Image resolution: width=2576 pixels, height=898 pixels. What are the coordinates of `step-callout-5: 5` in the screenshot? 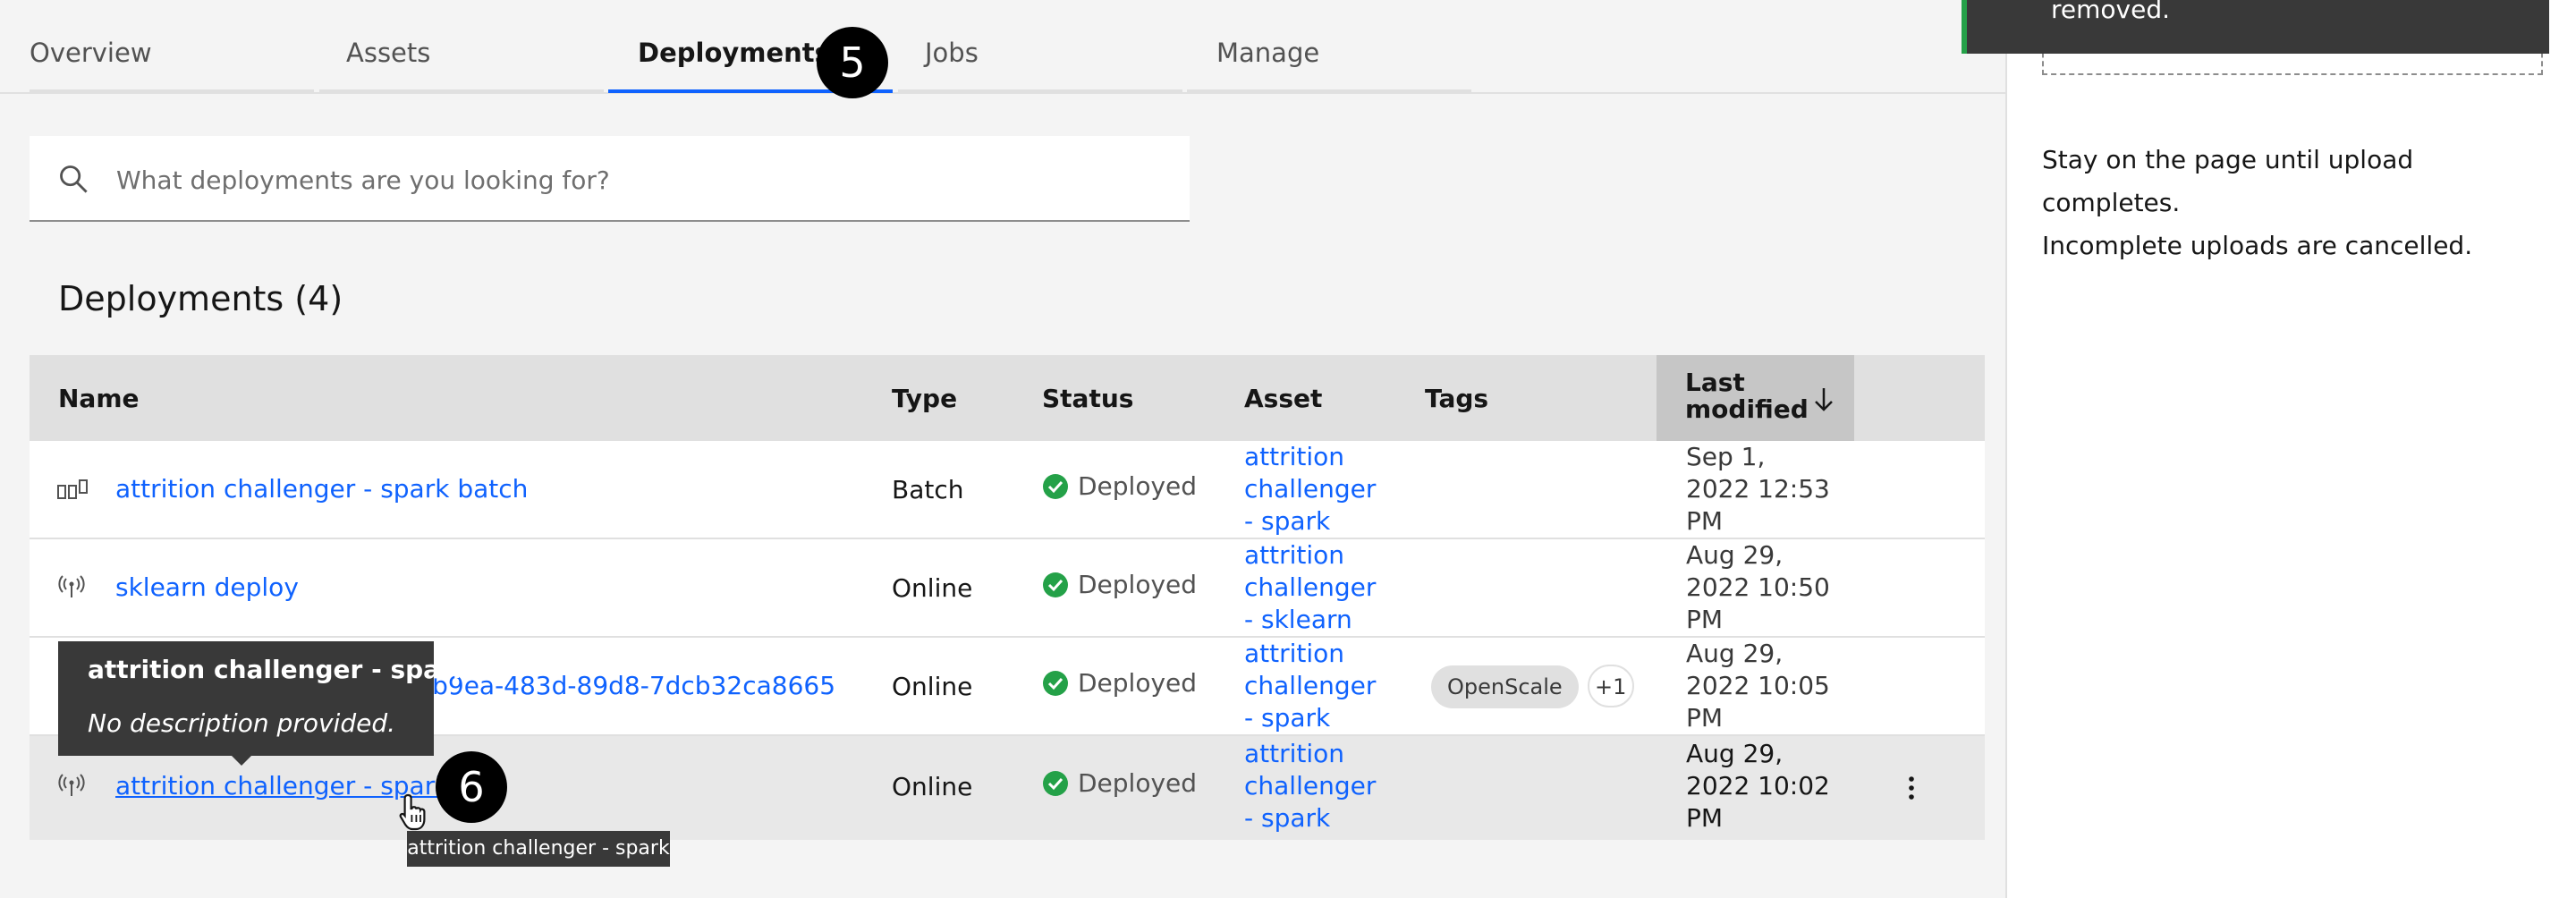 It's located at (852, 62).